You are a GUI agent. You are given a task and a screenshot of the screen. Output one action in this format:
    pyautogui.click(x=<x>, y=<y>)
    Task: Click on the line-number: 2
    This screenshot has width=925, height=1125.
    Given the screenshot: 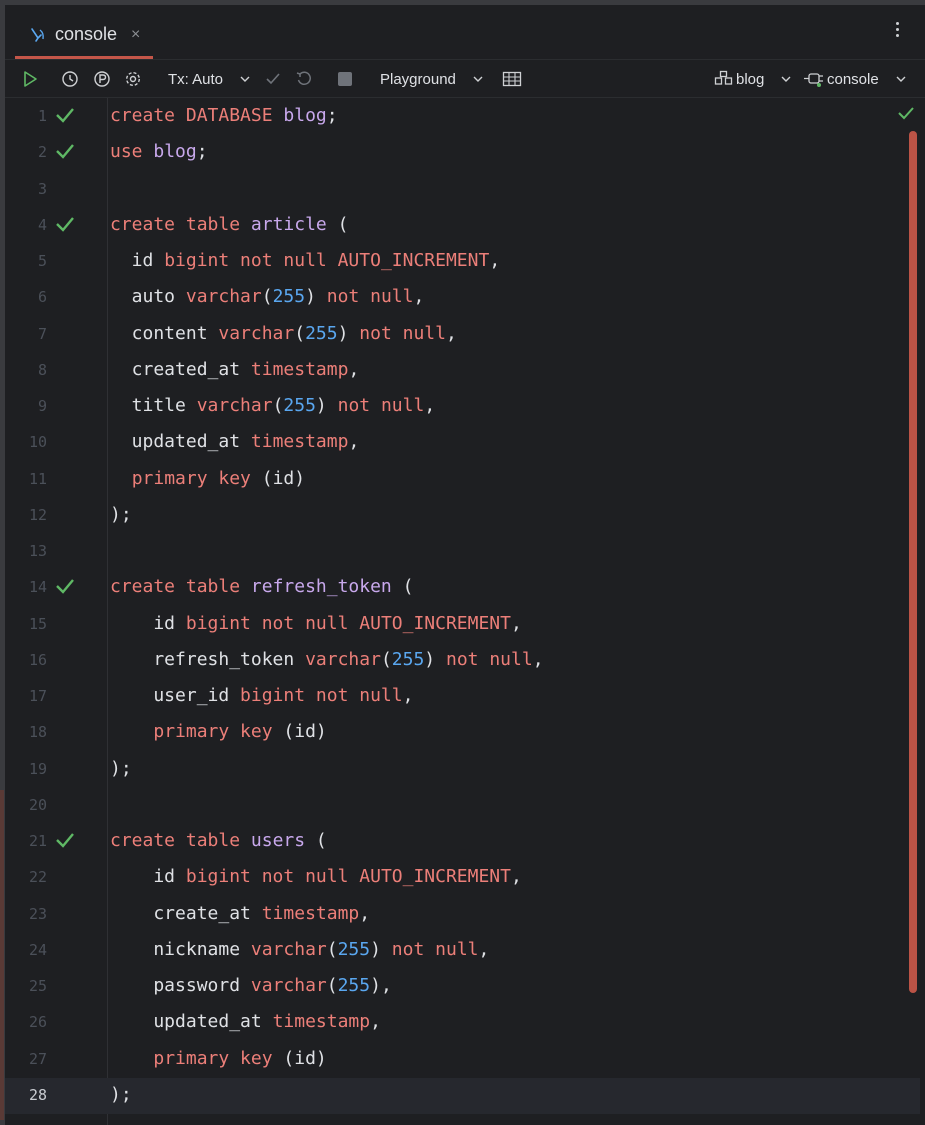 What is the action you would take?
    pyautogui.click(x=42, y=152)
    